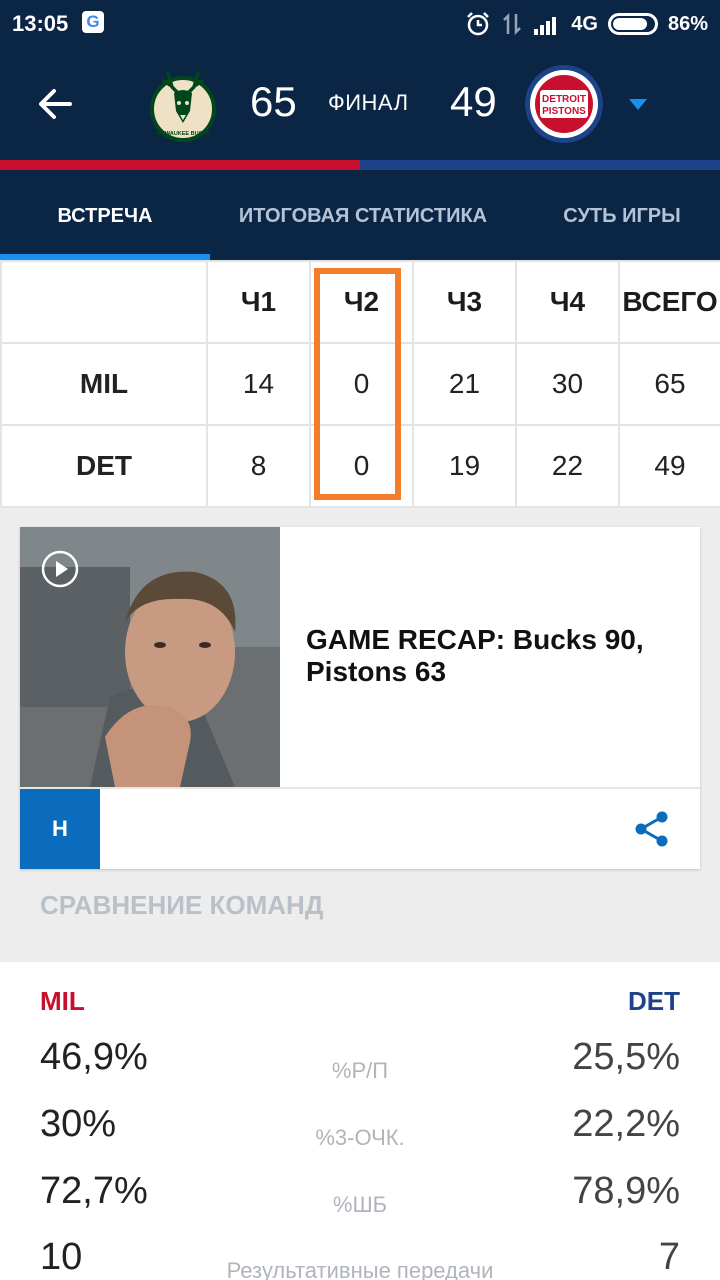 Image resolution: width=720 pixels, height=1280 pixels. Describe the element at coordinates (258, 384) in the screenshot. I see `quarter-score: 14` at that location.